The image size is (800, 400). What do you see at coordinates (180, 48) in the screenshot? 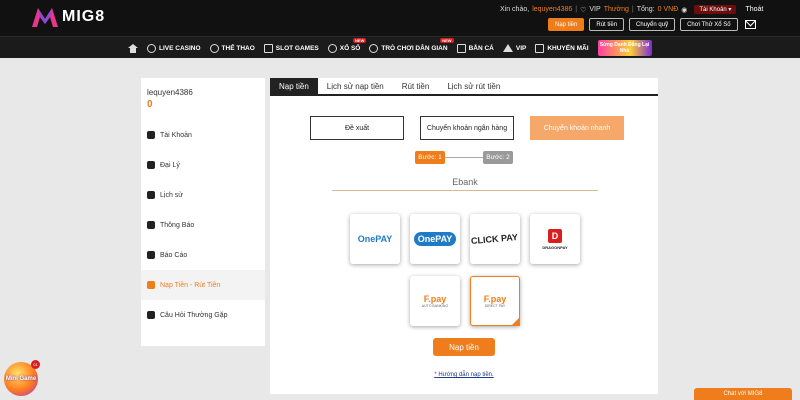
I see `nav-label: LIVE CASINO` at bounding box center [180, 48].